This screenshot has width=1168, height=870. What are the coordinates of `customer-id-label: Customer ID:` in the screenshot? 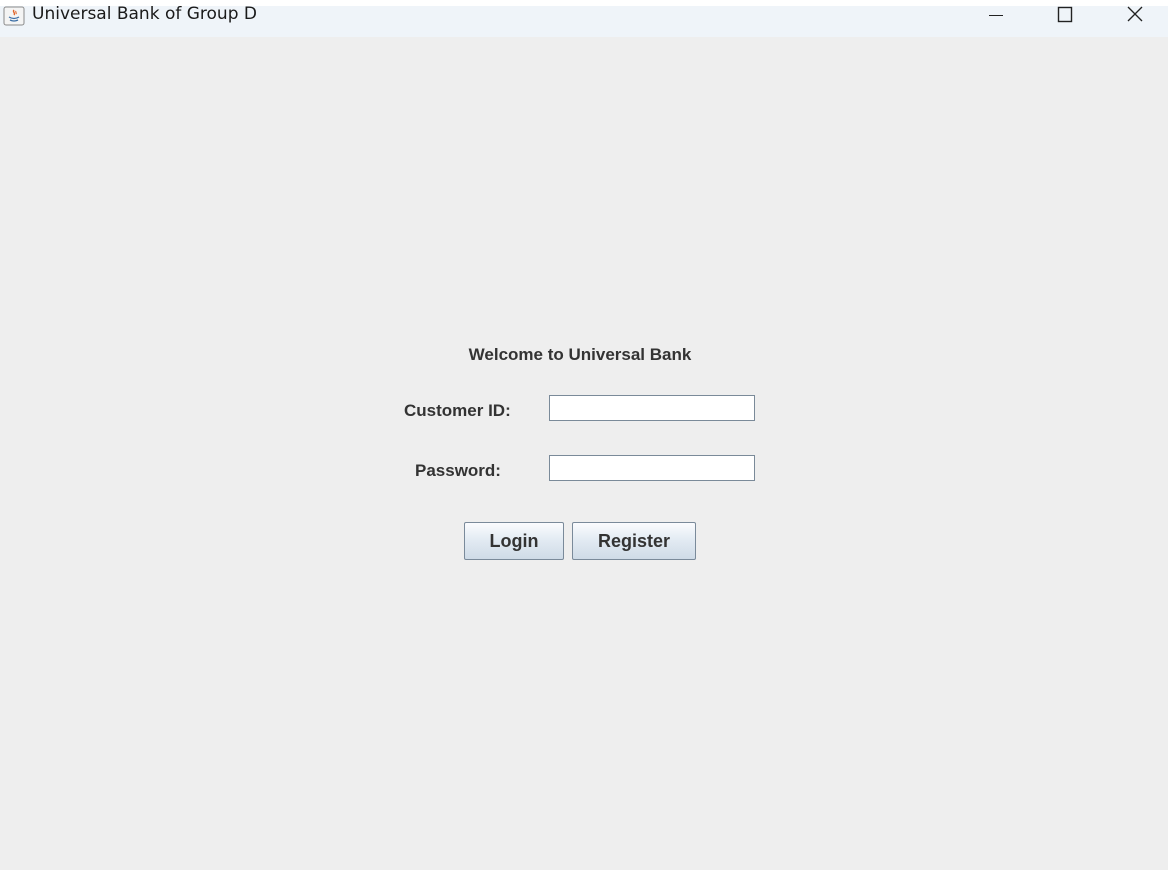 It's located at (457, 410).